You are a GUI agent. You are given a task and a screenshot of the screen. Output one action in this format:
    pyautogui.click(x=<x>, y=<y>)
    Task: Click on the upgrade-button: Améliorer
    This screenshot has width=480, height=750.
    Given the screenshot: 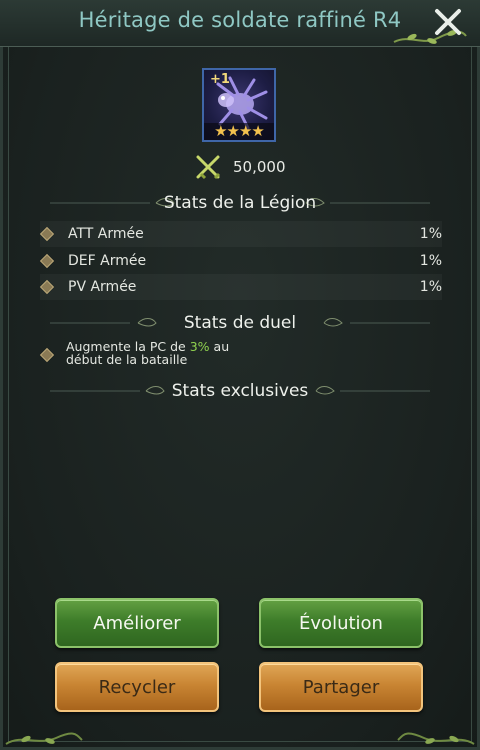 What is the action you would take?
    pyautogui.click(x=137, y=623)
    